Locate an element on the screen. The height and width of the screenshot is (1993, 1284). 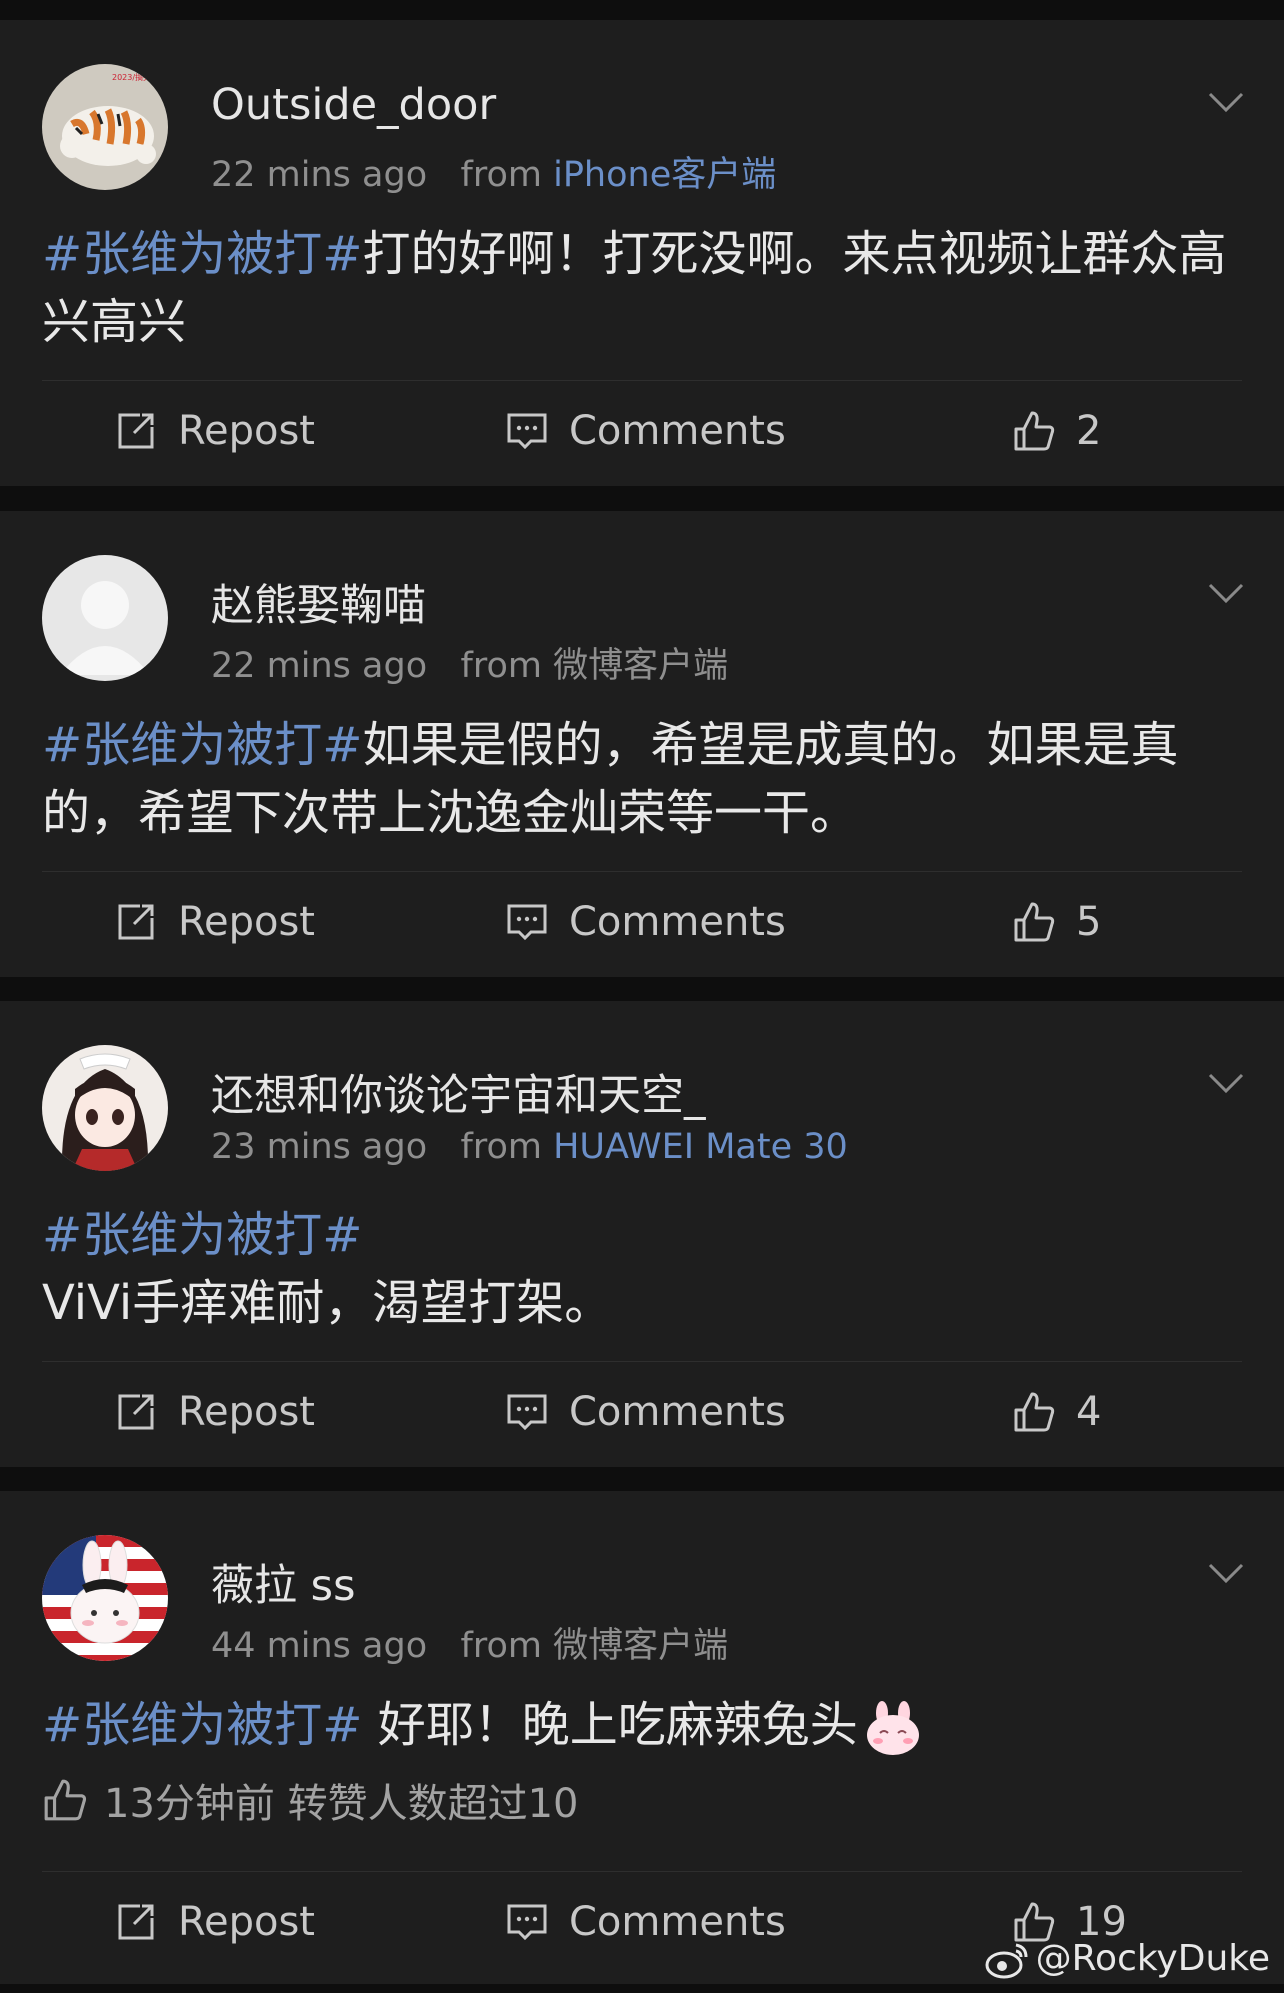
tiger-avatar: 2023/搞笑 is located at coordinates (105, 127).